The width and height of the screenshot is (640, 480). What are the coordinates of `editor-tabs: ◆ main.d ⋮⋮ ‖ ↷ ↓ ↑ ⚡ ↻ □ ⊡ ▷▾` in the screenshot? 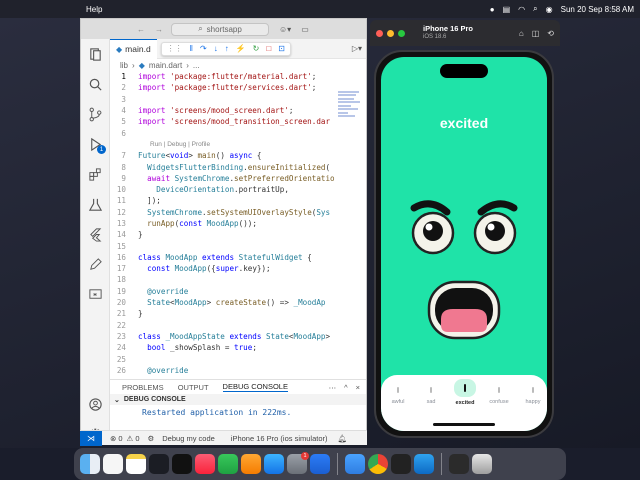 It's located at (238, 48).